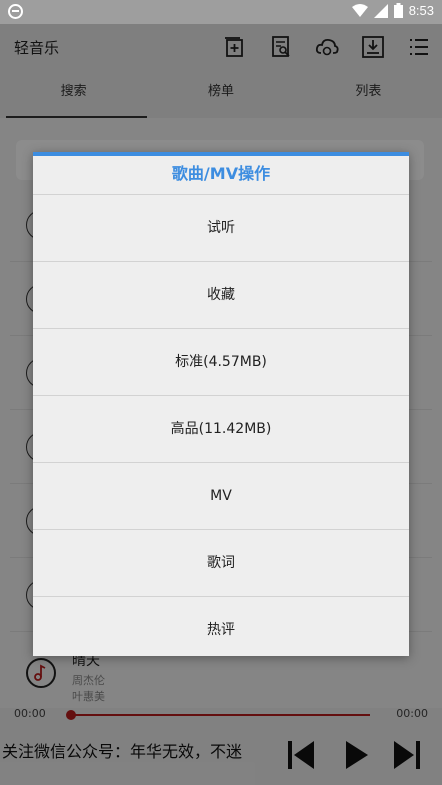 The width and height of the screenshot is (442, 785). I want to click on option-high-quality: 高品(11.42MB), so click(221, 428).